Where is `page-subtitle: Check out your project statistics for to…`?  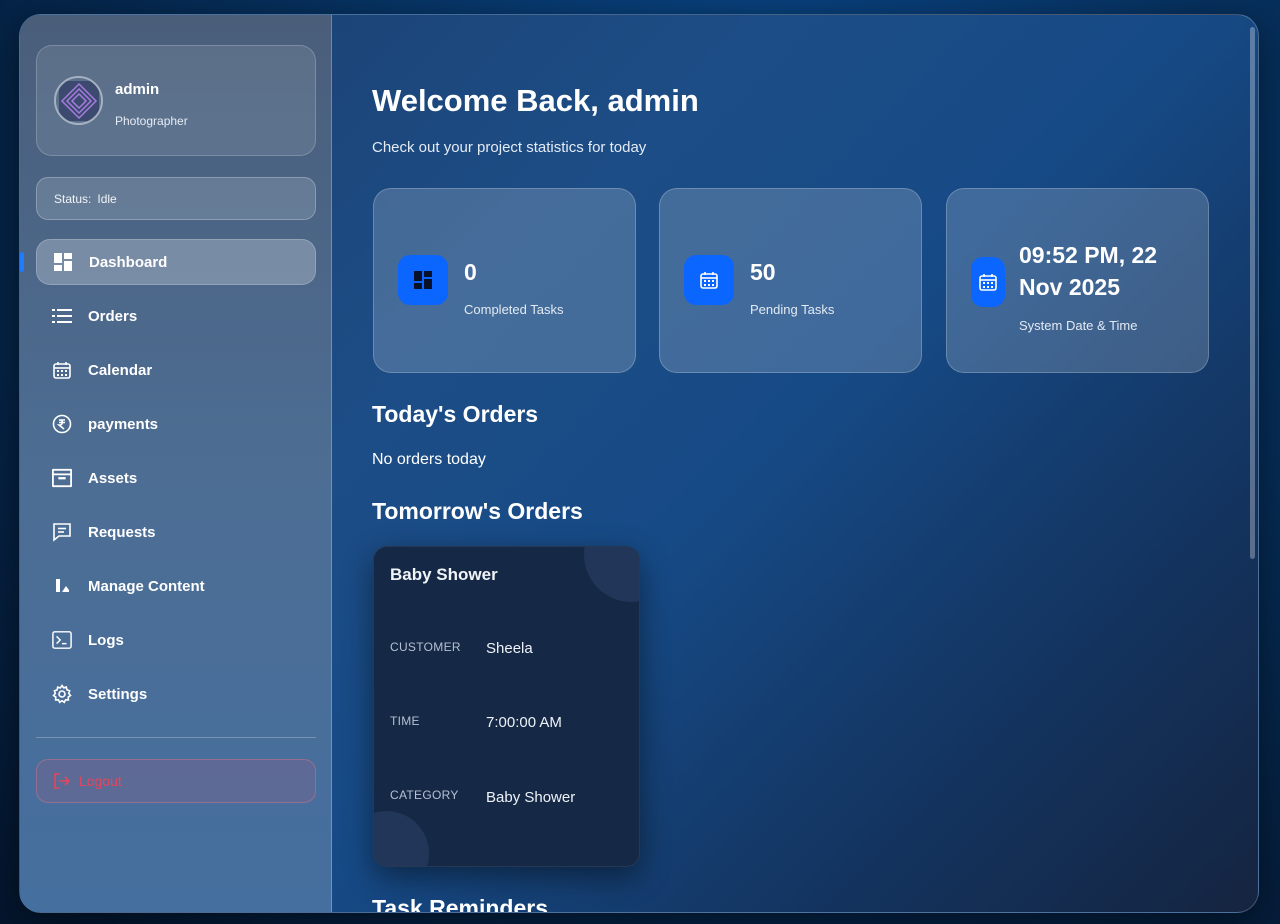
page-subtitle: Check out your project statistics for to… is located at coordinates (509, 147).